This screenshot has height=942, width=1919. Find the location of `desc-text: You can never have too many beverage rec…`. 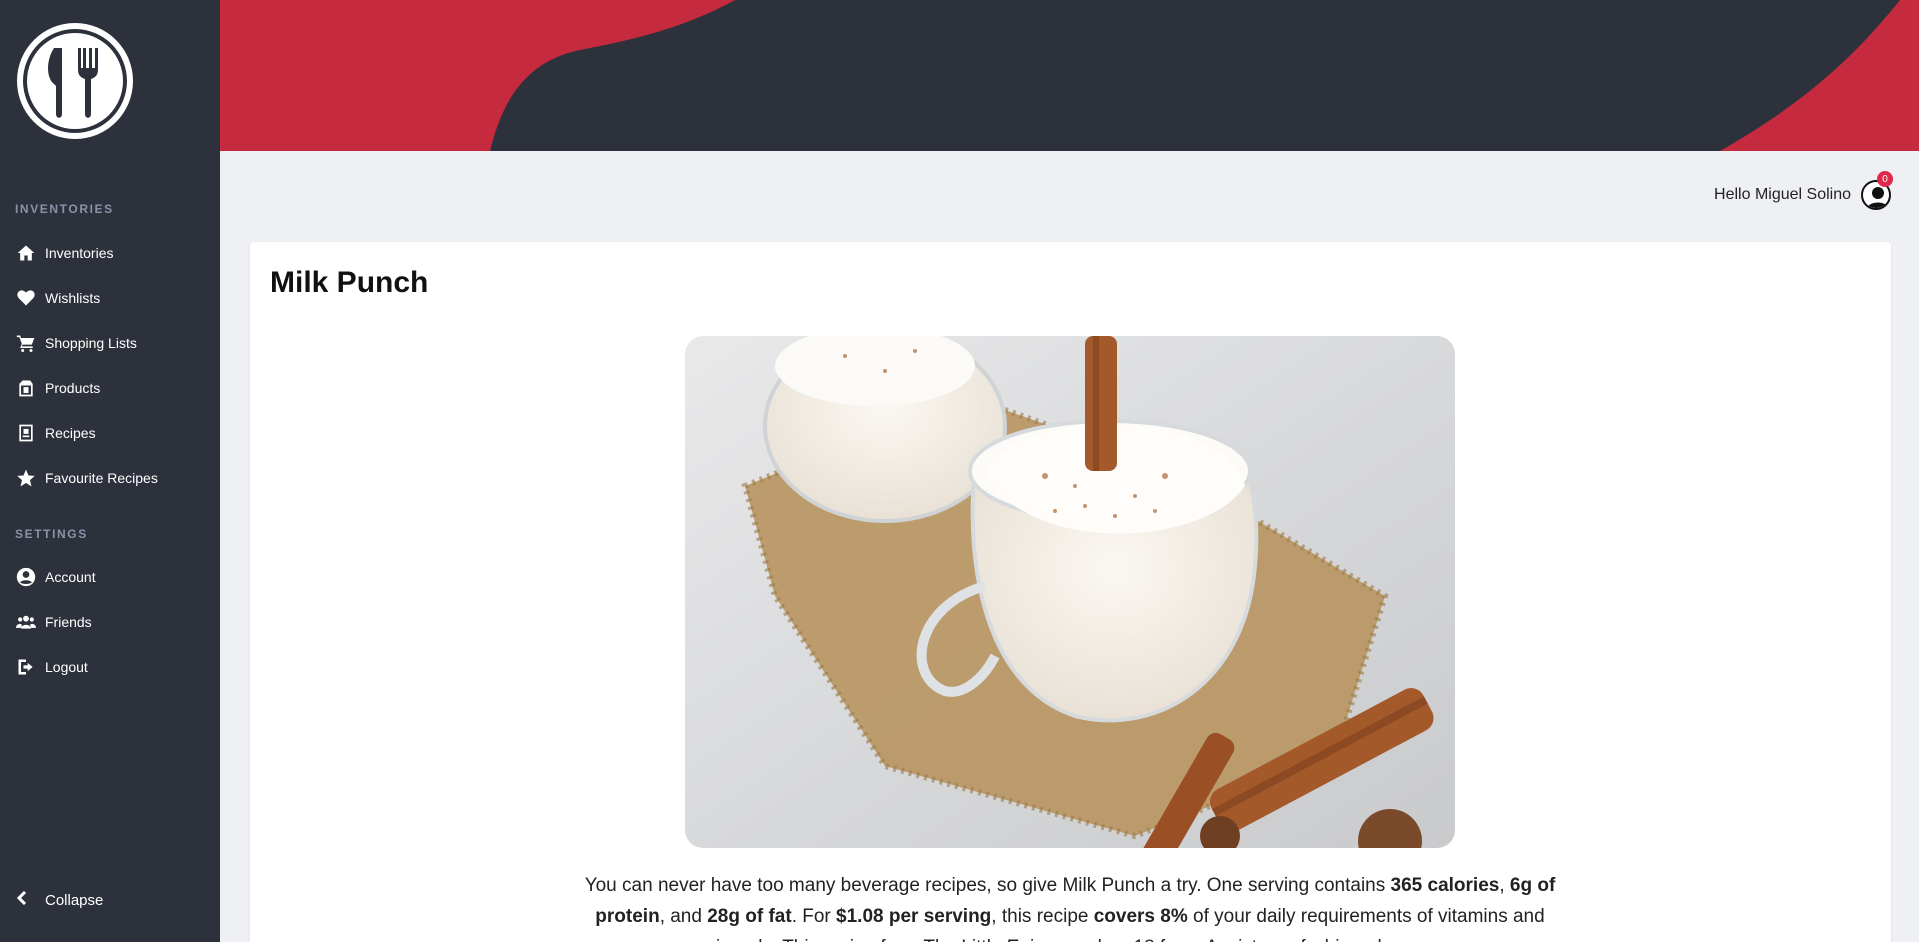

desc-text: You can never have too many beverage rec… is located at coordinates (987, 885).